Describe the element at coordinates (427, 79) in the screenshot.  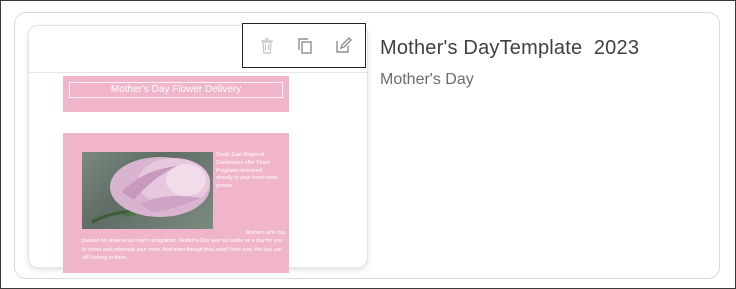
I see `template-category: Mother's Day` at that location.